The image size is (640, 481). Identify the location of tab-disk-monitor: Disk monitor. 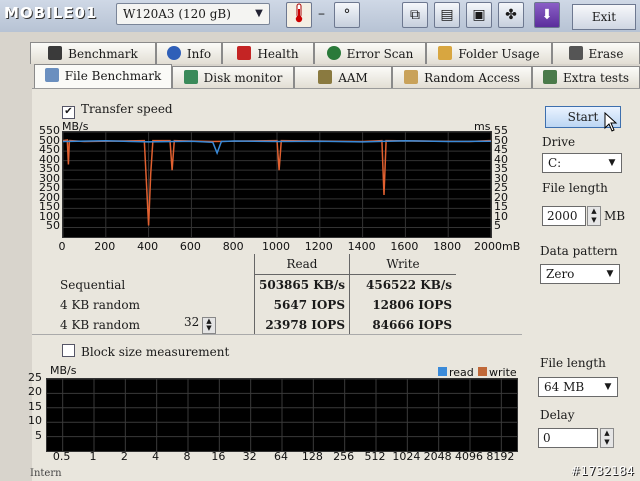
(233, 77).